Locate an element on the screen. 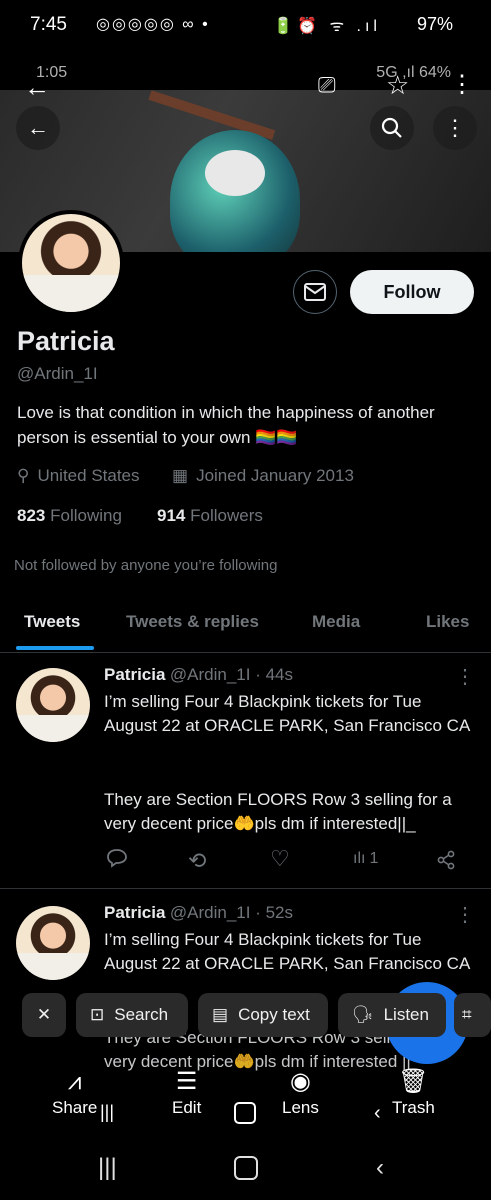  home-square-icon is located at coordinates (245, 1113).